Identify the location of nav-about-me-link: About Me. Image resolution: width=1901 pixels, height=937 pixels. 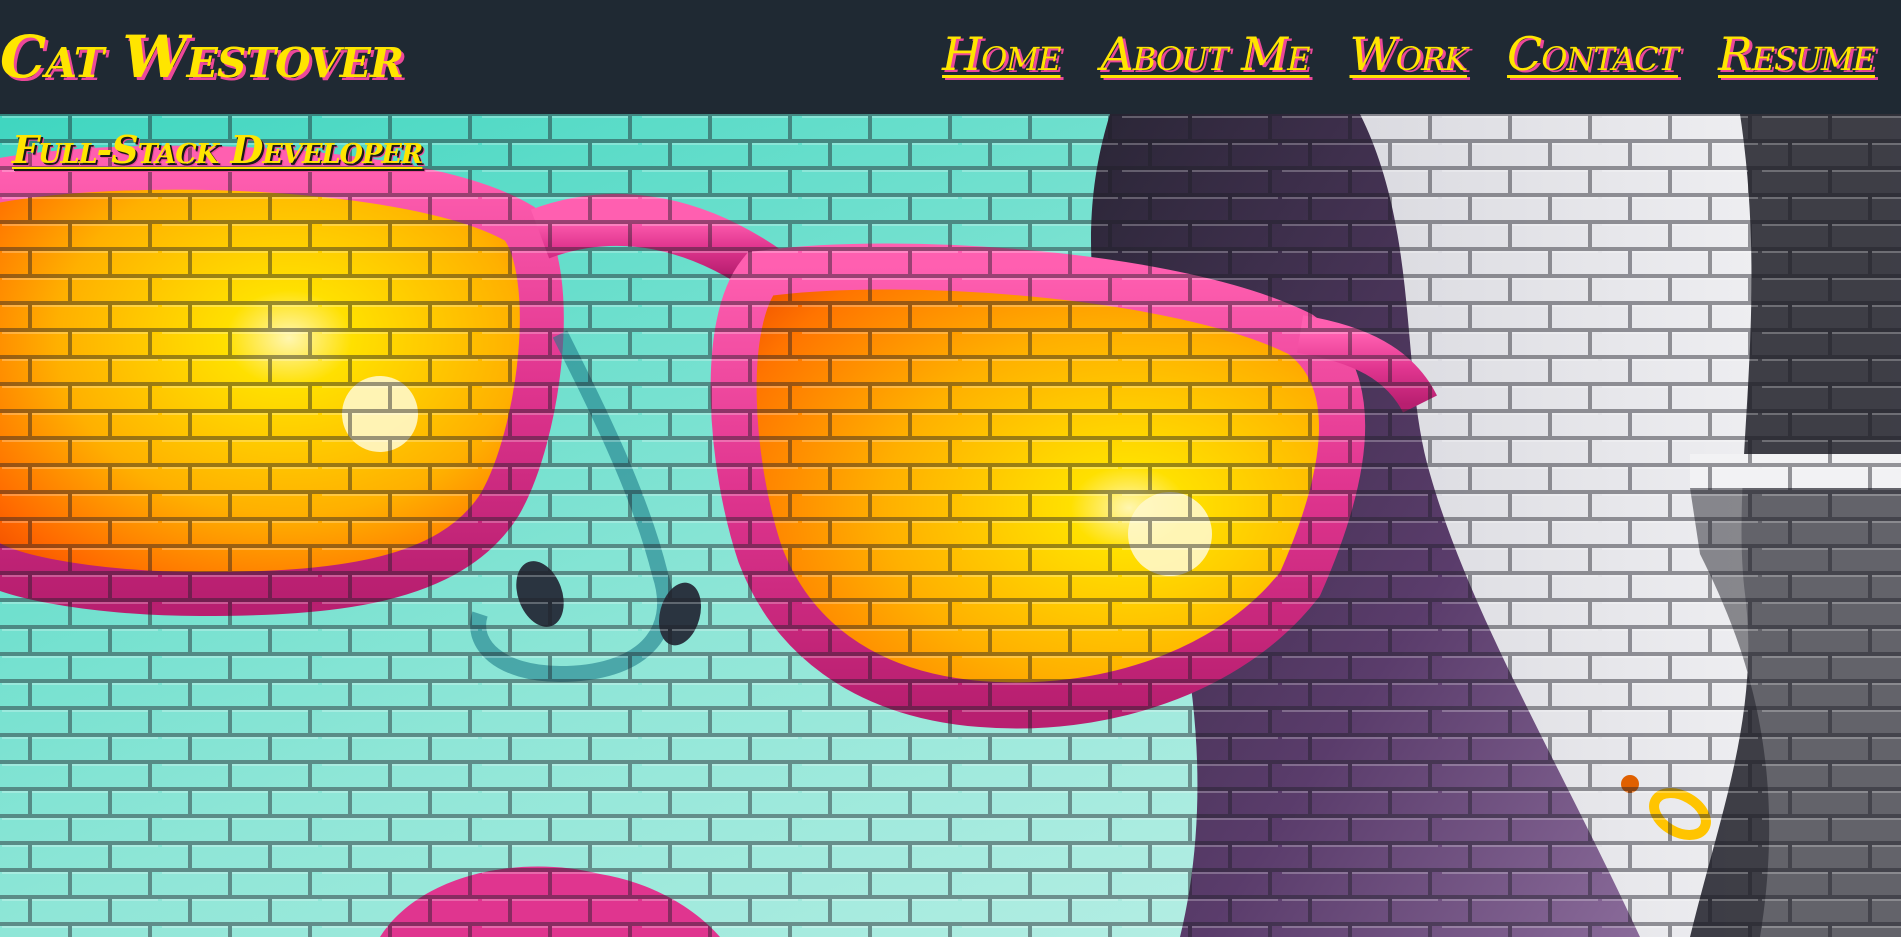
(1206, 54).